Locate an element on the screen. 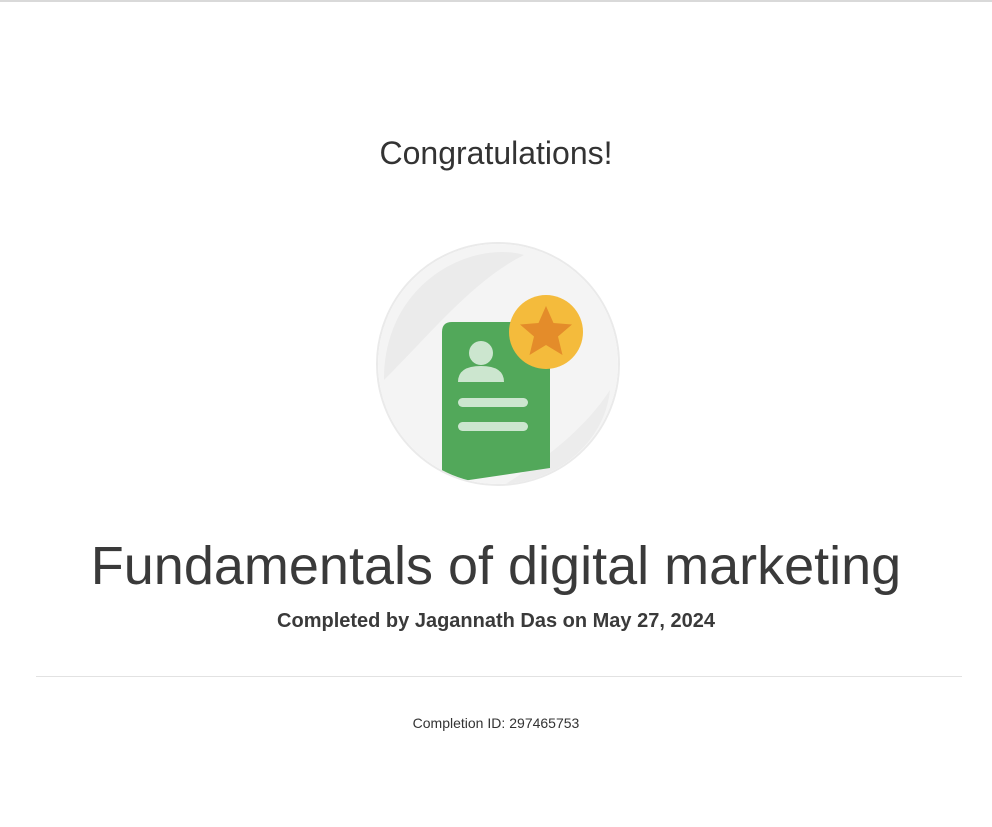 The width and height of the screenshot is (992, 827). completion-id-label: Completion ID: is located at coordinates (459, 723).